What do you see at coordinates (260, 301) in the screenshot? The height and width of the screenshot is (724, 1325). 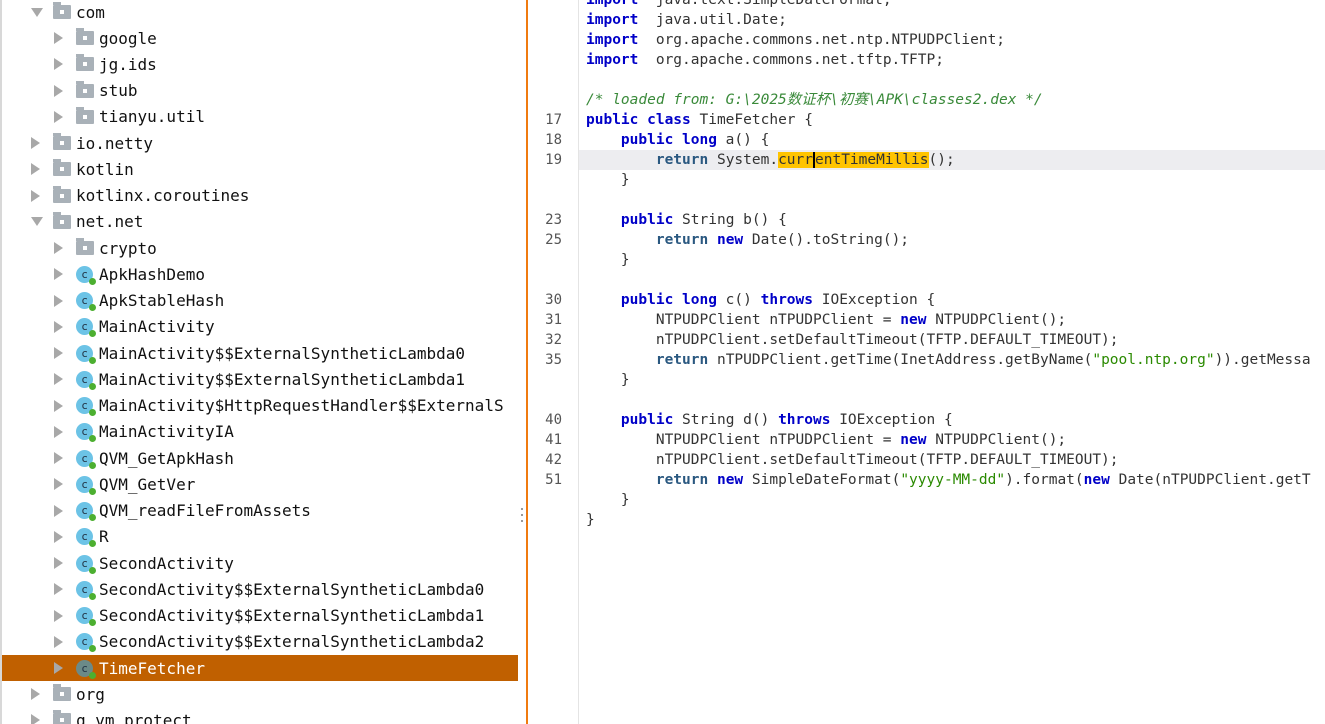 I see `tree-item-apkstablehash: c ApkStableHash` at bounding box center [260, 301].